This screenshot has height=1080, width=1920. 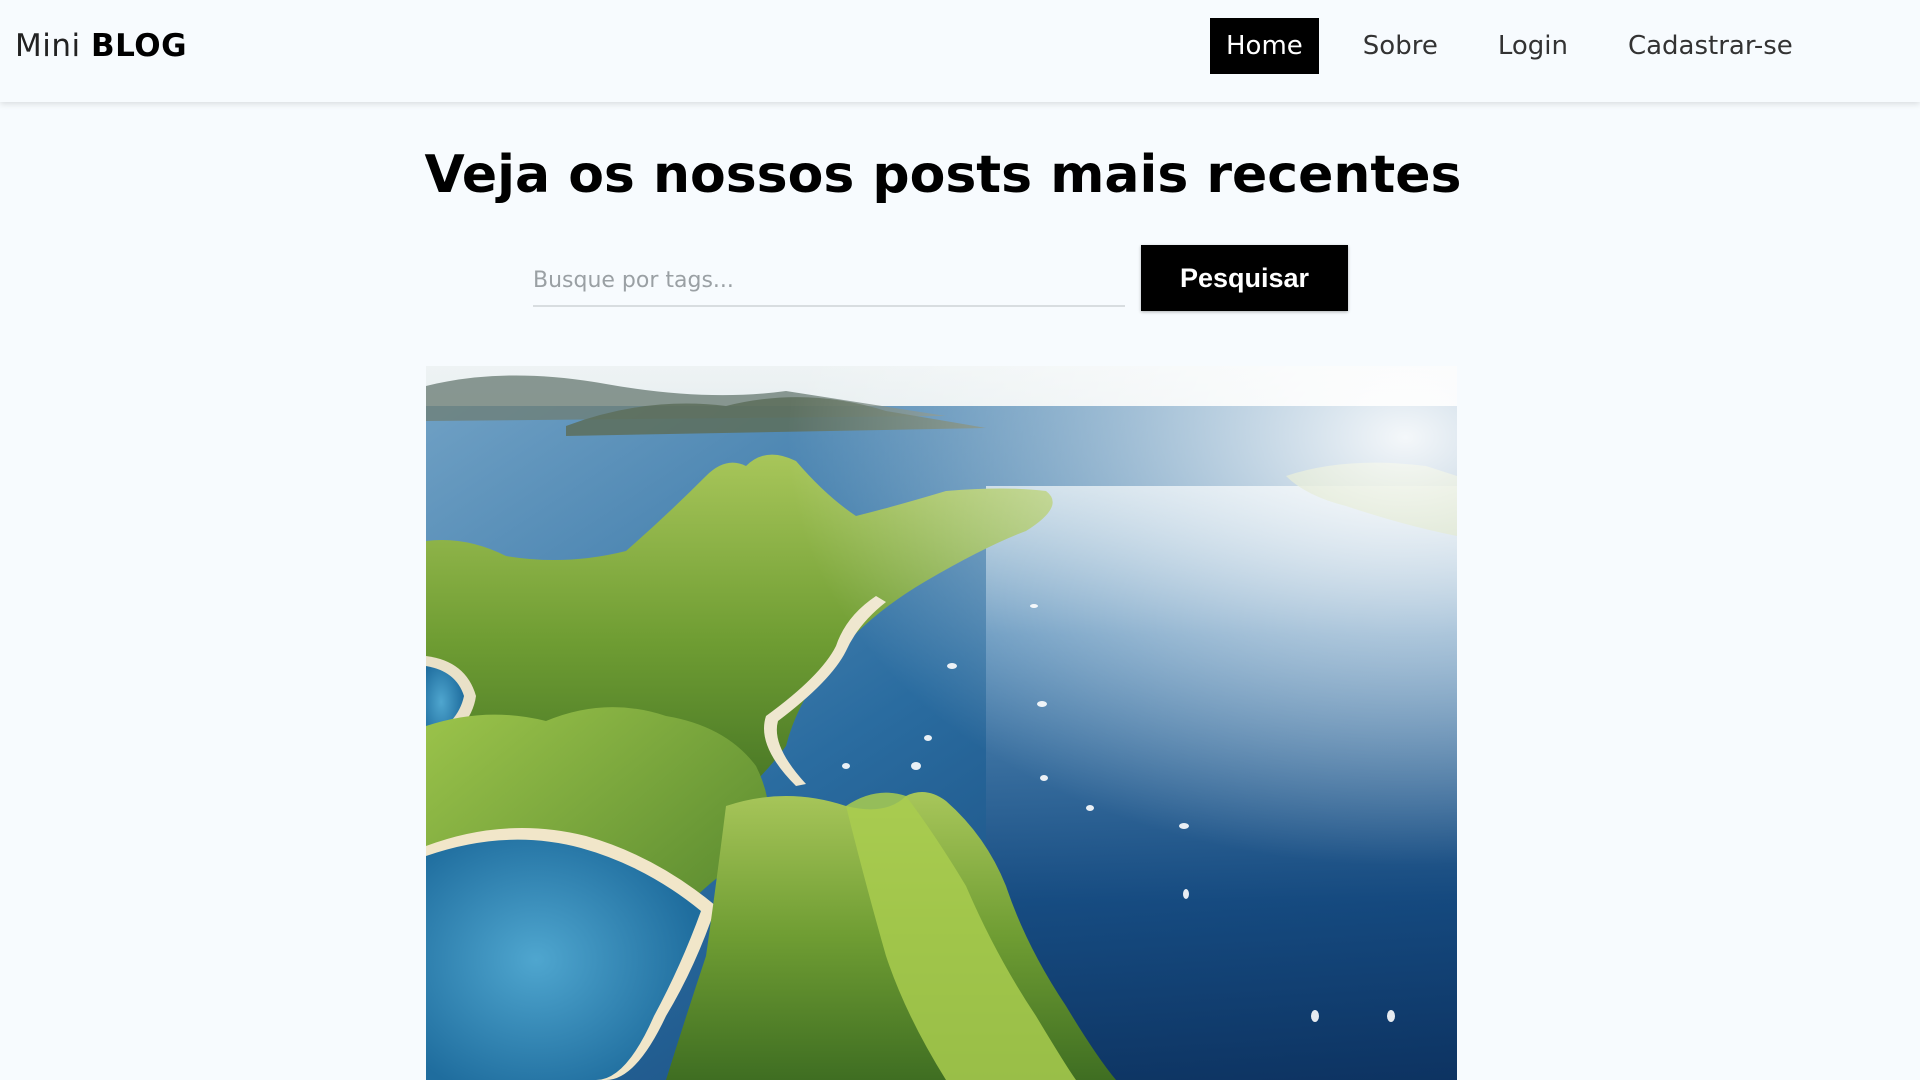 What do you see at coordinates (1244, 278) in the screenshot?
I see `search-button: Pesquisar` at bounding box center [1244, 278].